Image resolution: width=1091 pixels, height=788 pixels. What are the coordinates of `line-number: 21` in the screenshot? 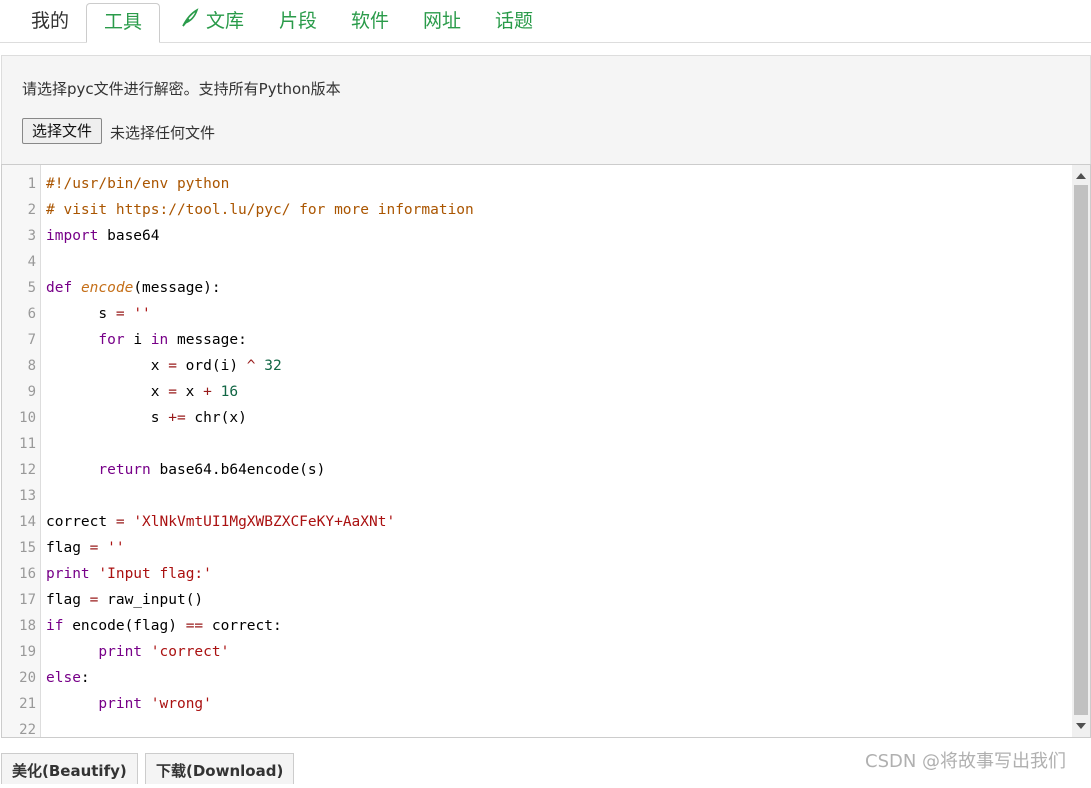 It's located at (27, 704).